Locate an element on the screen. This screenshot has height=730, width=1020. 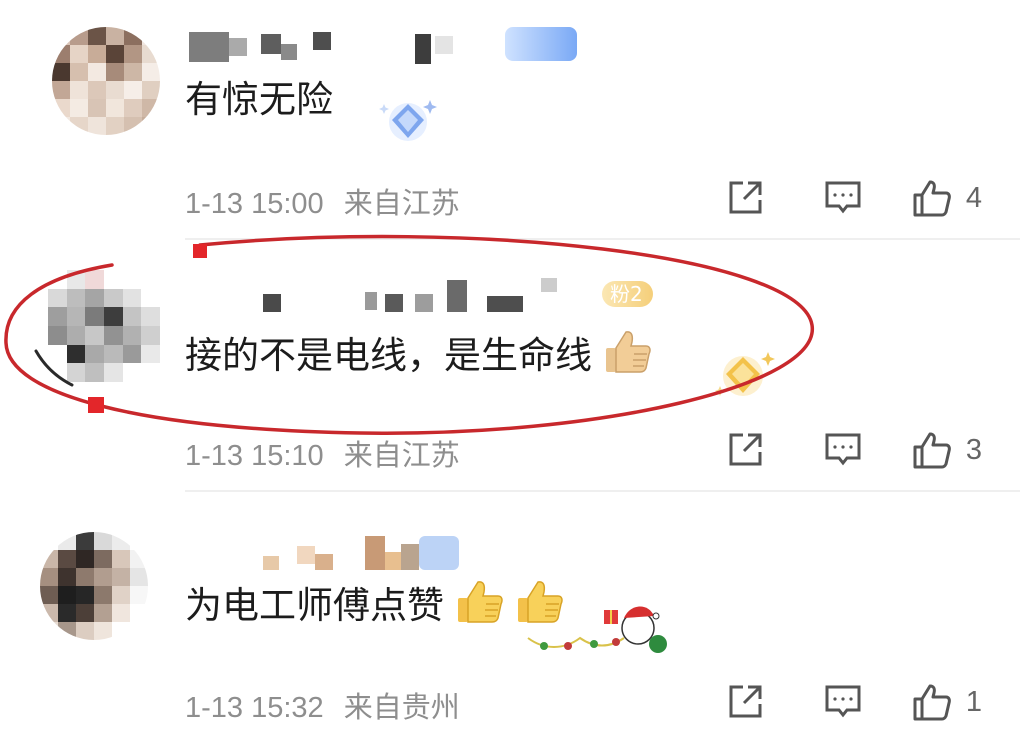
comment-meta: 1-13 15:00 来自江苏 is located at coordinates (322, 201).